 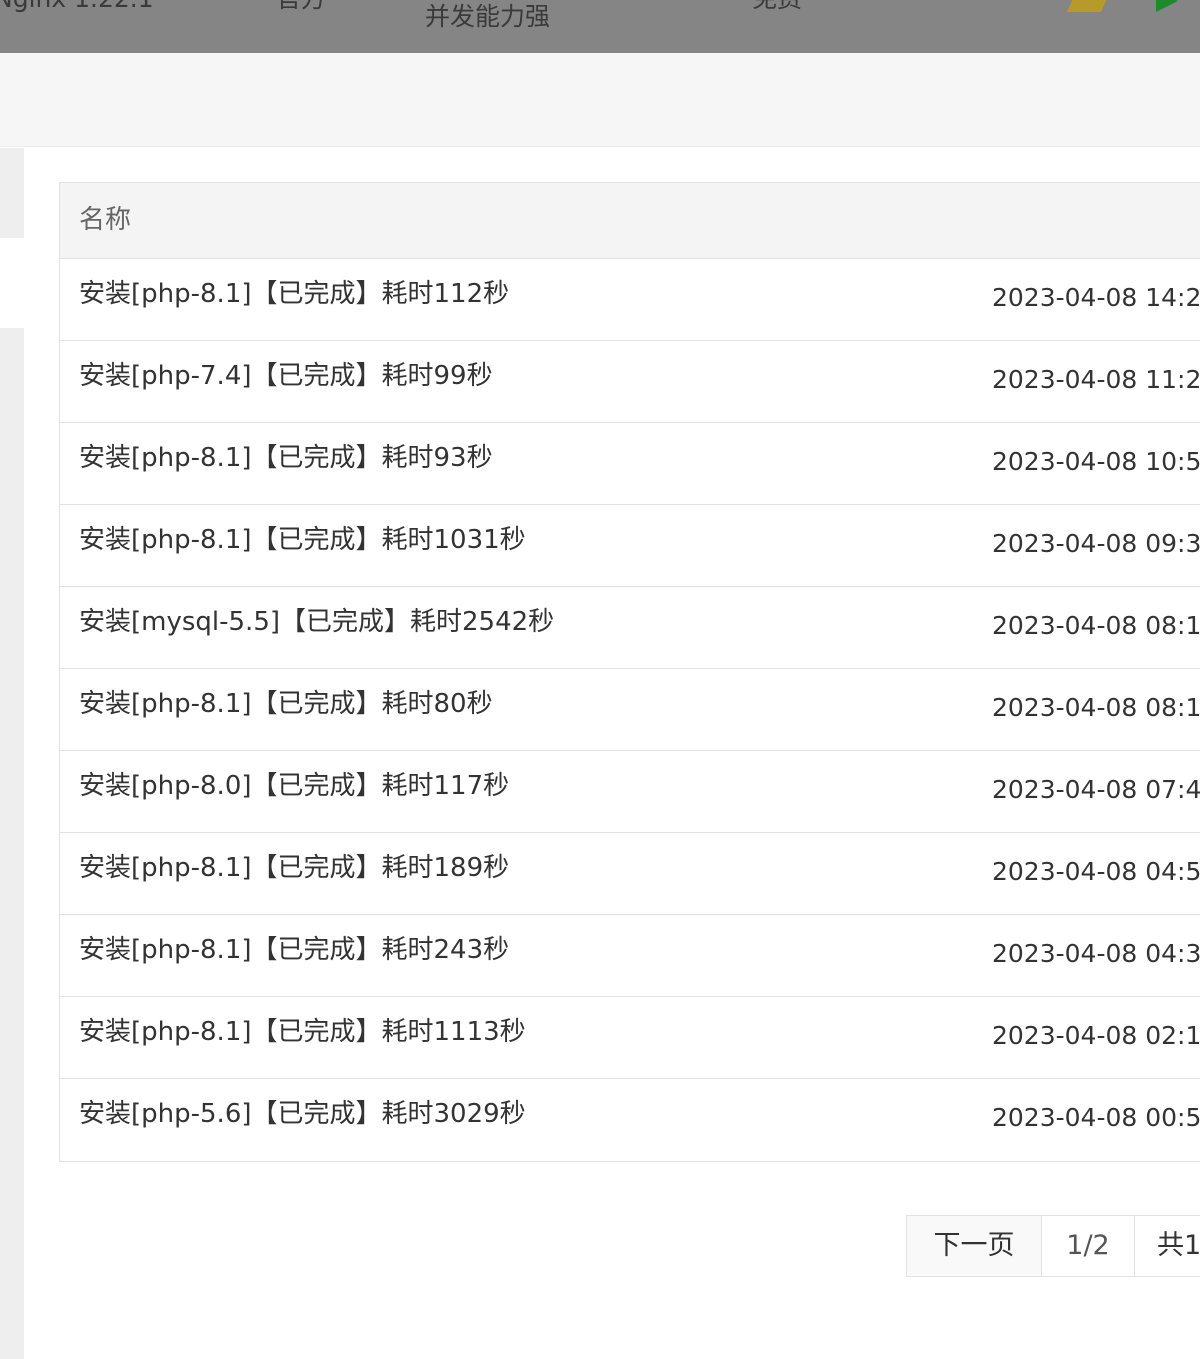 I want to click on software-source: 官方, so click(x=301, y=7).